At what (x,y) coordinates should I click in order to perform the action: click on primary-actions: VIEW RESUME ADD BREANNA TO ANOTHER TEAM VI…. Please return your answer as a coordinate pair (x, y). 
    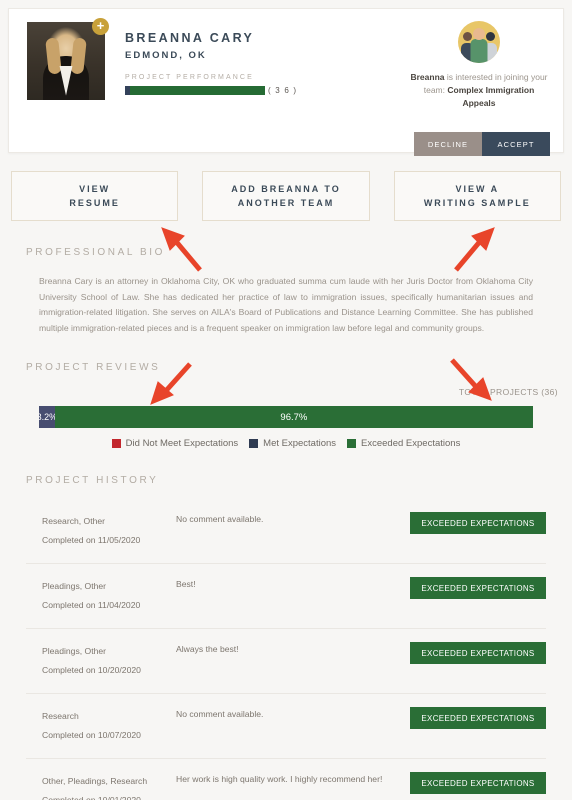
    Looking at the image, I should click on (286, 196).